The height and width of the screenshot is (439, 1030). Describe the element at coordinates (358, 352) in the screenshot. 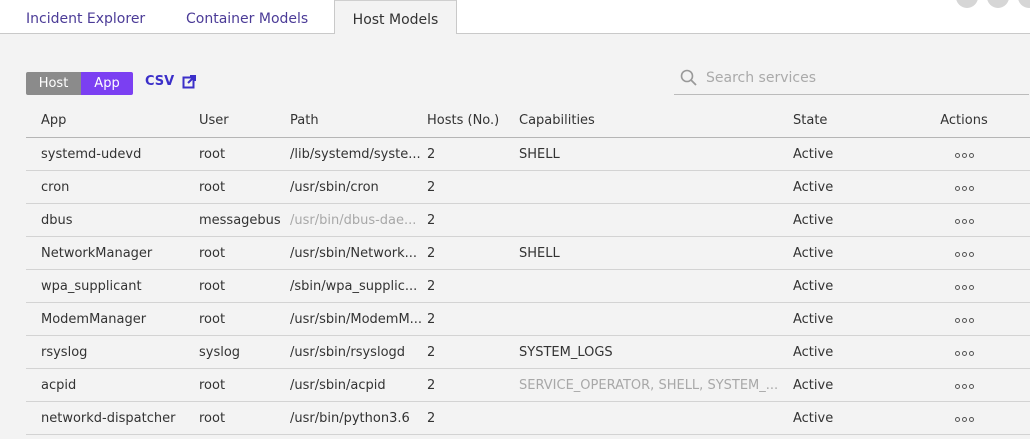

I see `cell-path: /usr/sbin/rsyslogd` at that location.